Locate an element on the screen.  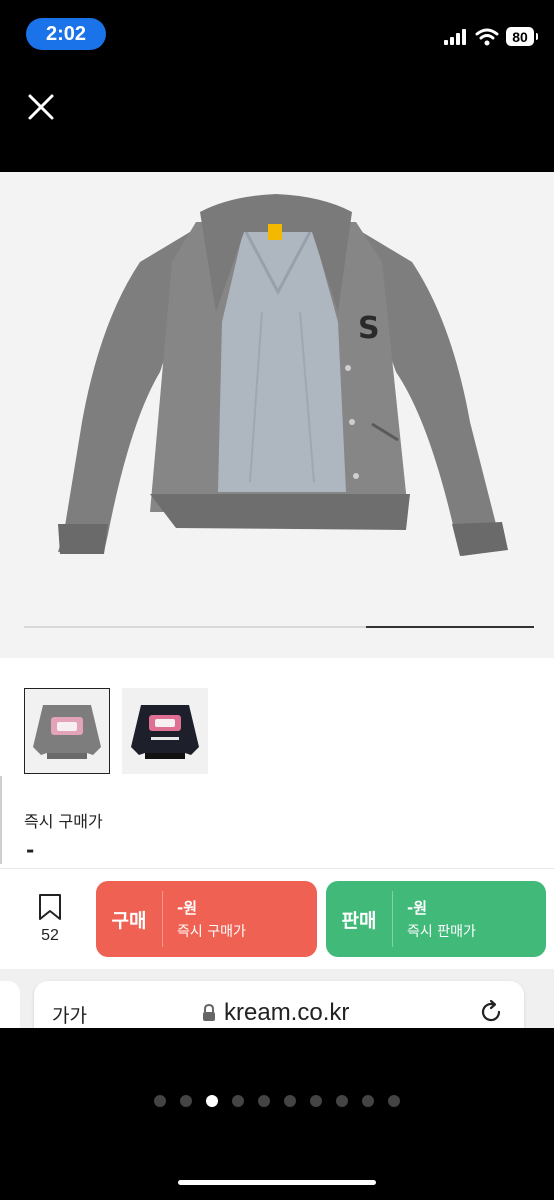
bookmark-button: 52 is located at coordinates (50, 919).